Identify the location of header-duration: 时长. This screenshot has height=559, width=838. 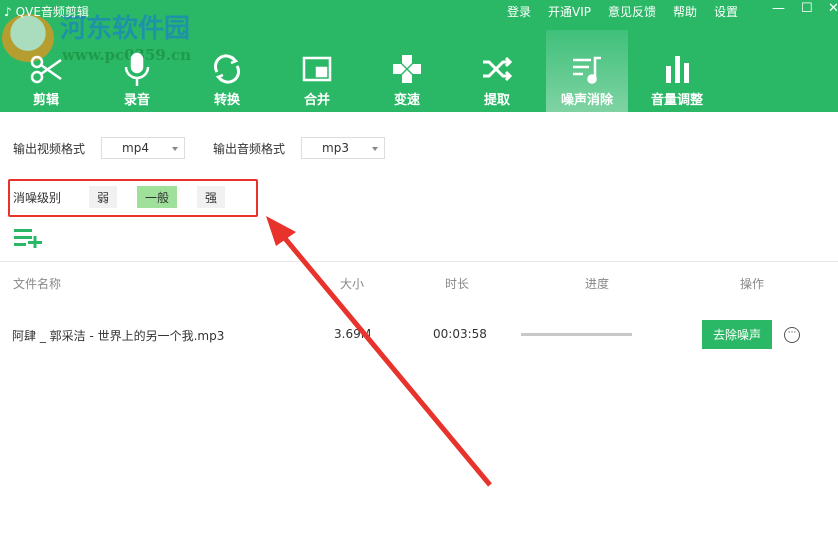
(457, 284).